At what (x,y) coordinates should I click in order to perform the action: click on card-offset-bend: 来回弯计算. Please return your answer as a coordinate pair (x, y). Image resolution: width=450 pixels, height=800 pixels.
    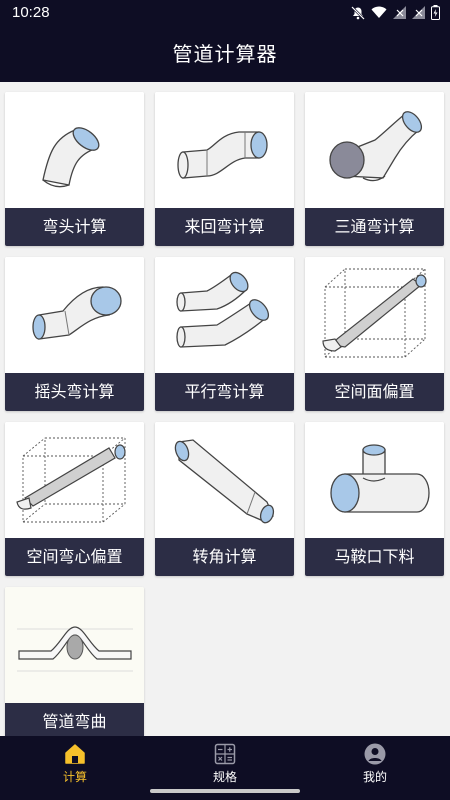
    Looking at the image, I should click on (224, 169).